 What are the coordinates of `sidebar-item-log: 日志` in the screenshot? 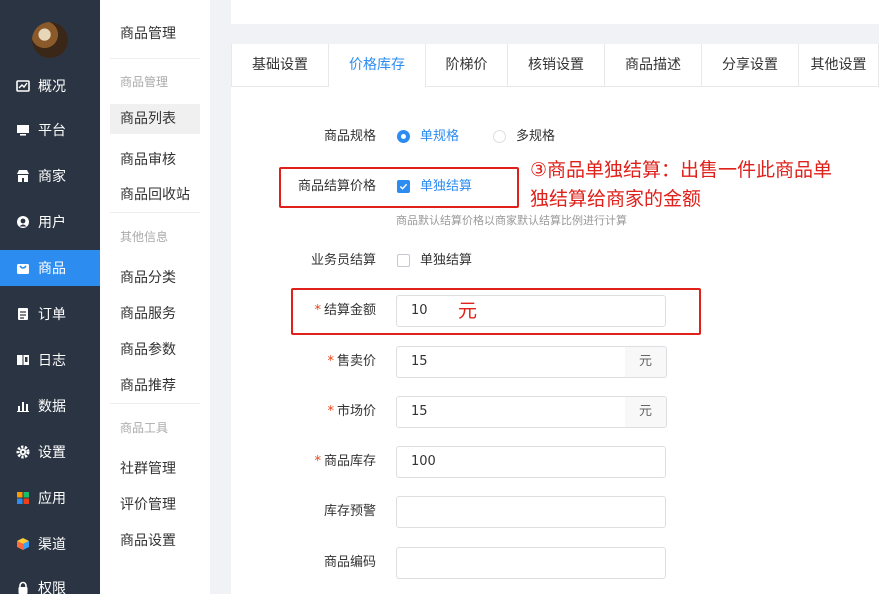 It's located at (50, 360).